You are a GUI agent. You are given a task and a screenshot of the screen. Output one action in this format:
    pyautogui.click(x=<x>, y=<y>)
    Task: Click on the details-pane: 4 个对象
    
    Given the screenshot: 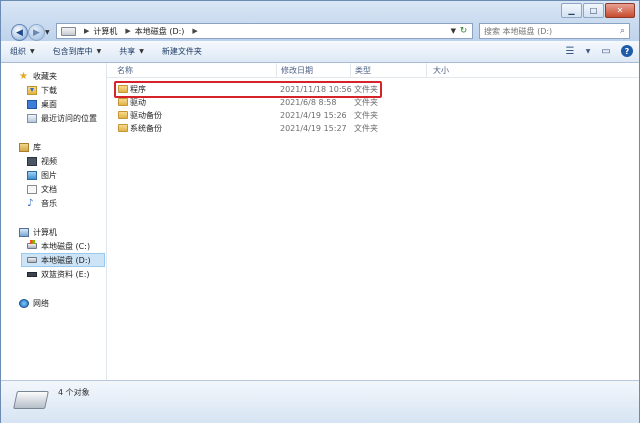 What is the action you would take?
    pyautogui.click(x=320, y=401)
    